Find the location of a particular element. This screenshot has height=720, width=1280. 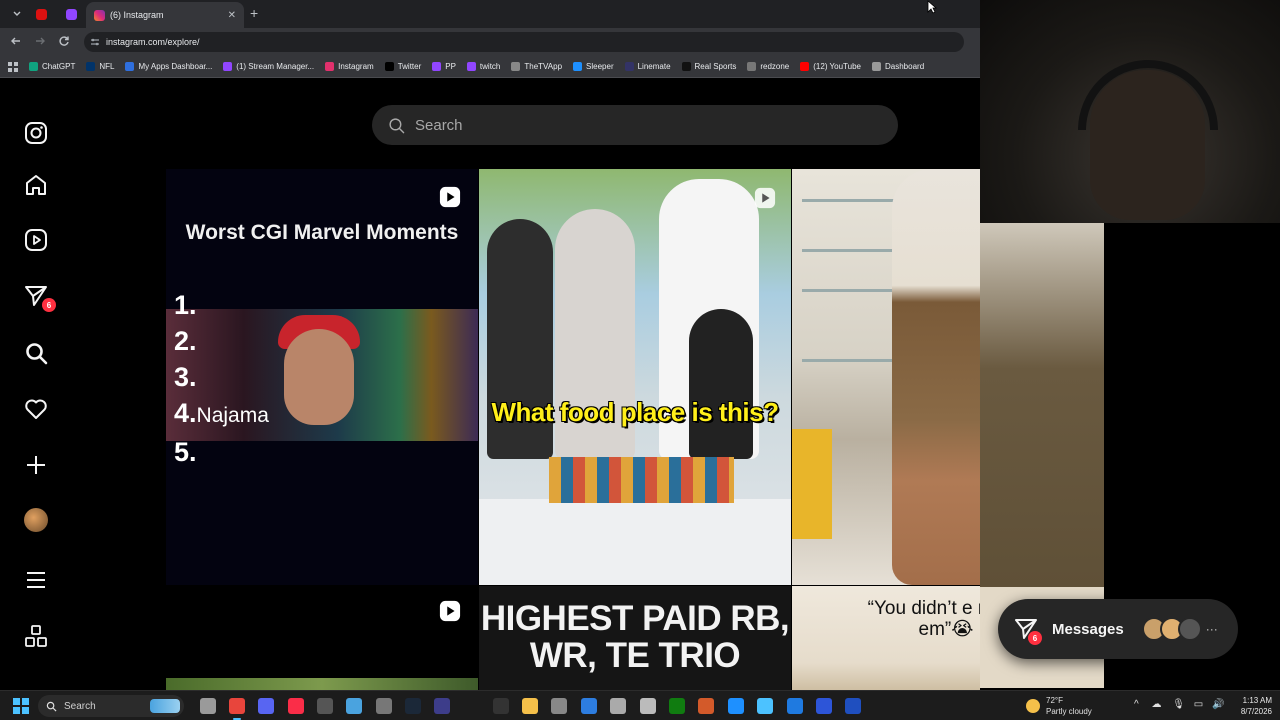

instagram-sidebar: 6 is located at coordinates (36, 384).